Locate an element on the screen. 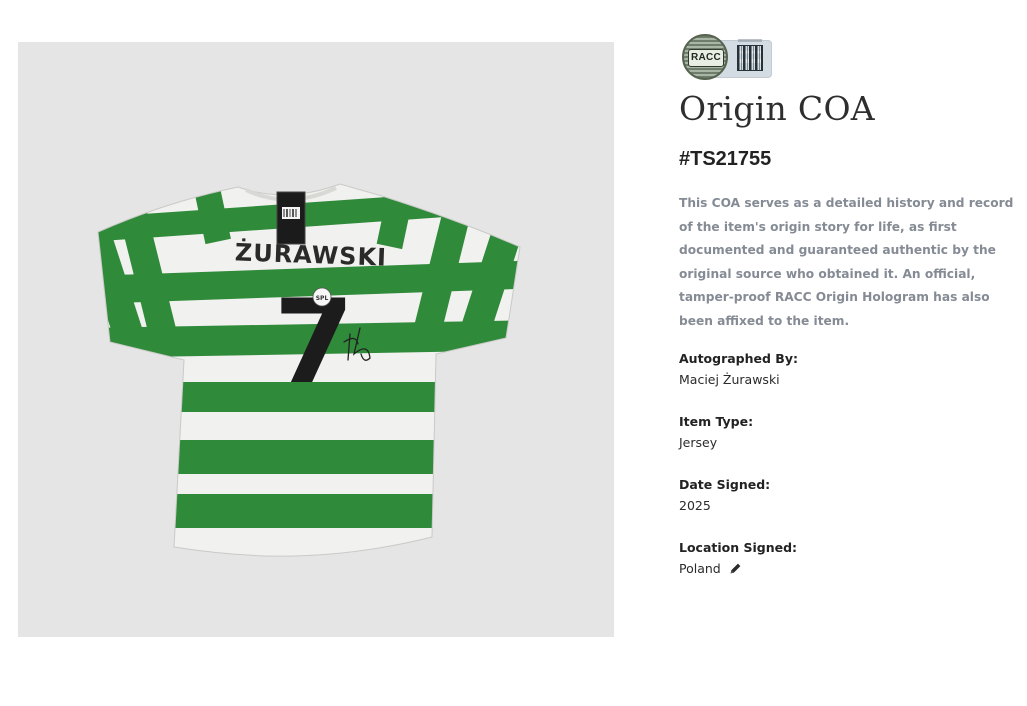 The image size is (1027, 706). sponsor-badge: SPL is located at coordinates (322, 297).